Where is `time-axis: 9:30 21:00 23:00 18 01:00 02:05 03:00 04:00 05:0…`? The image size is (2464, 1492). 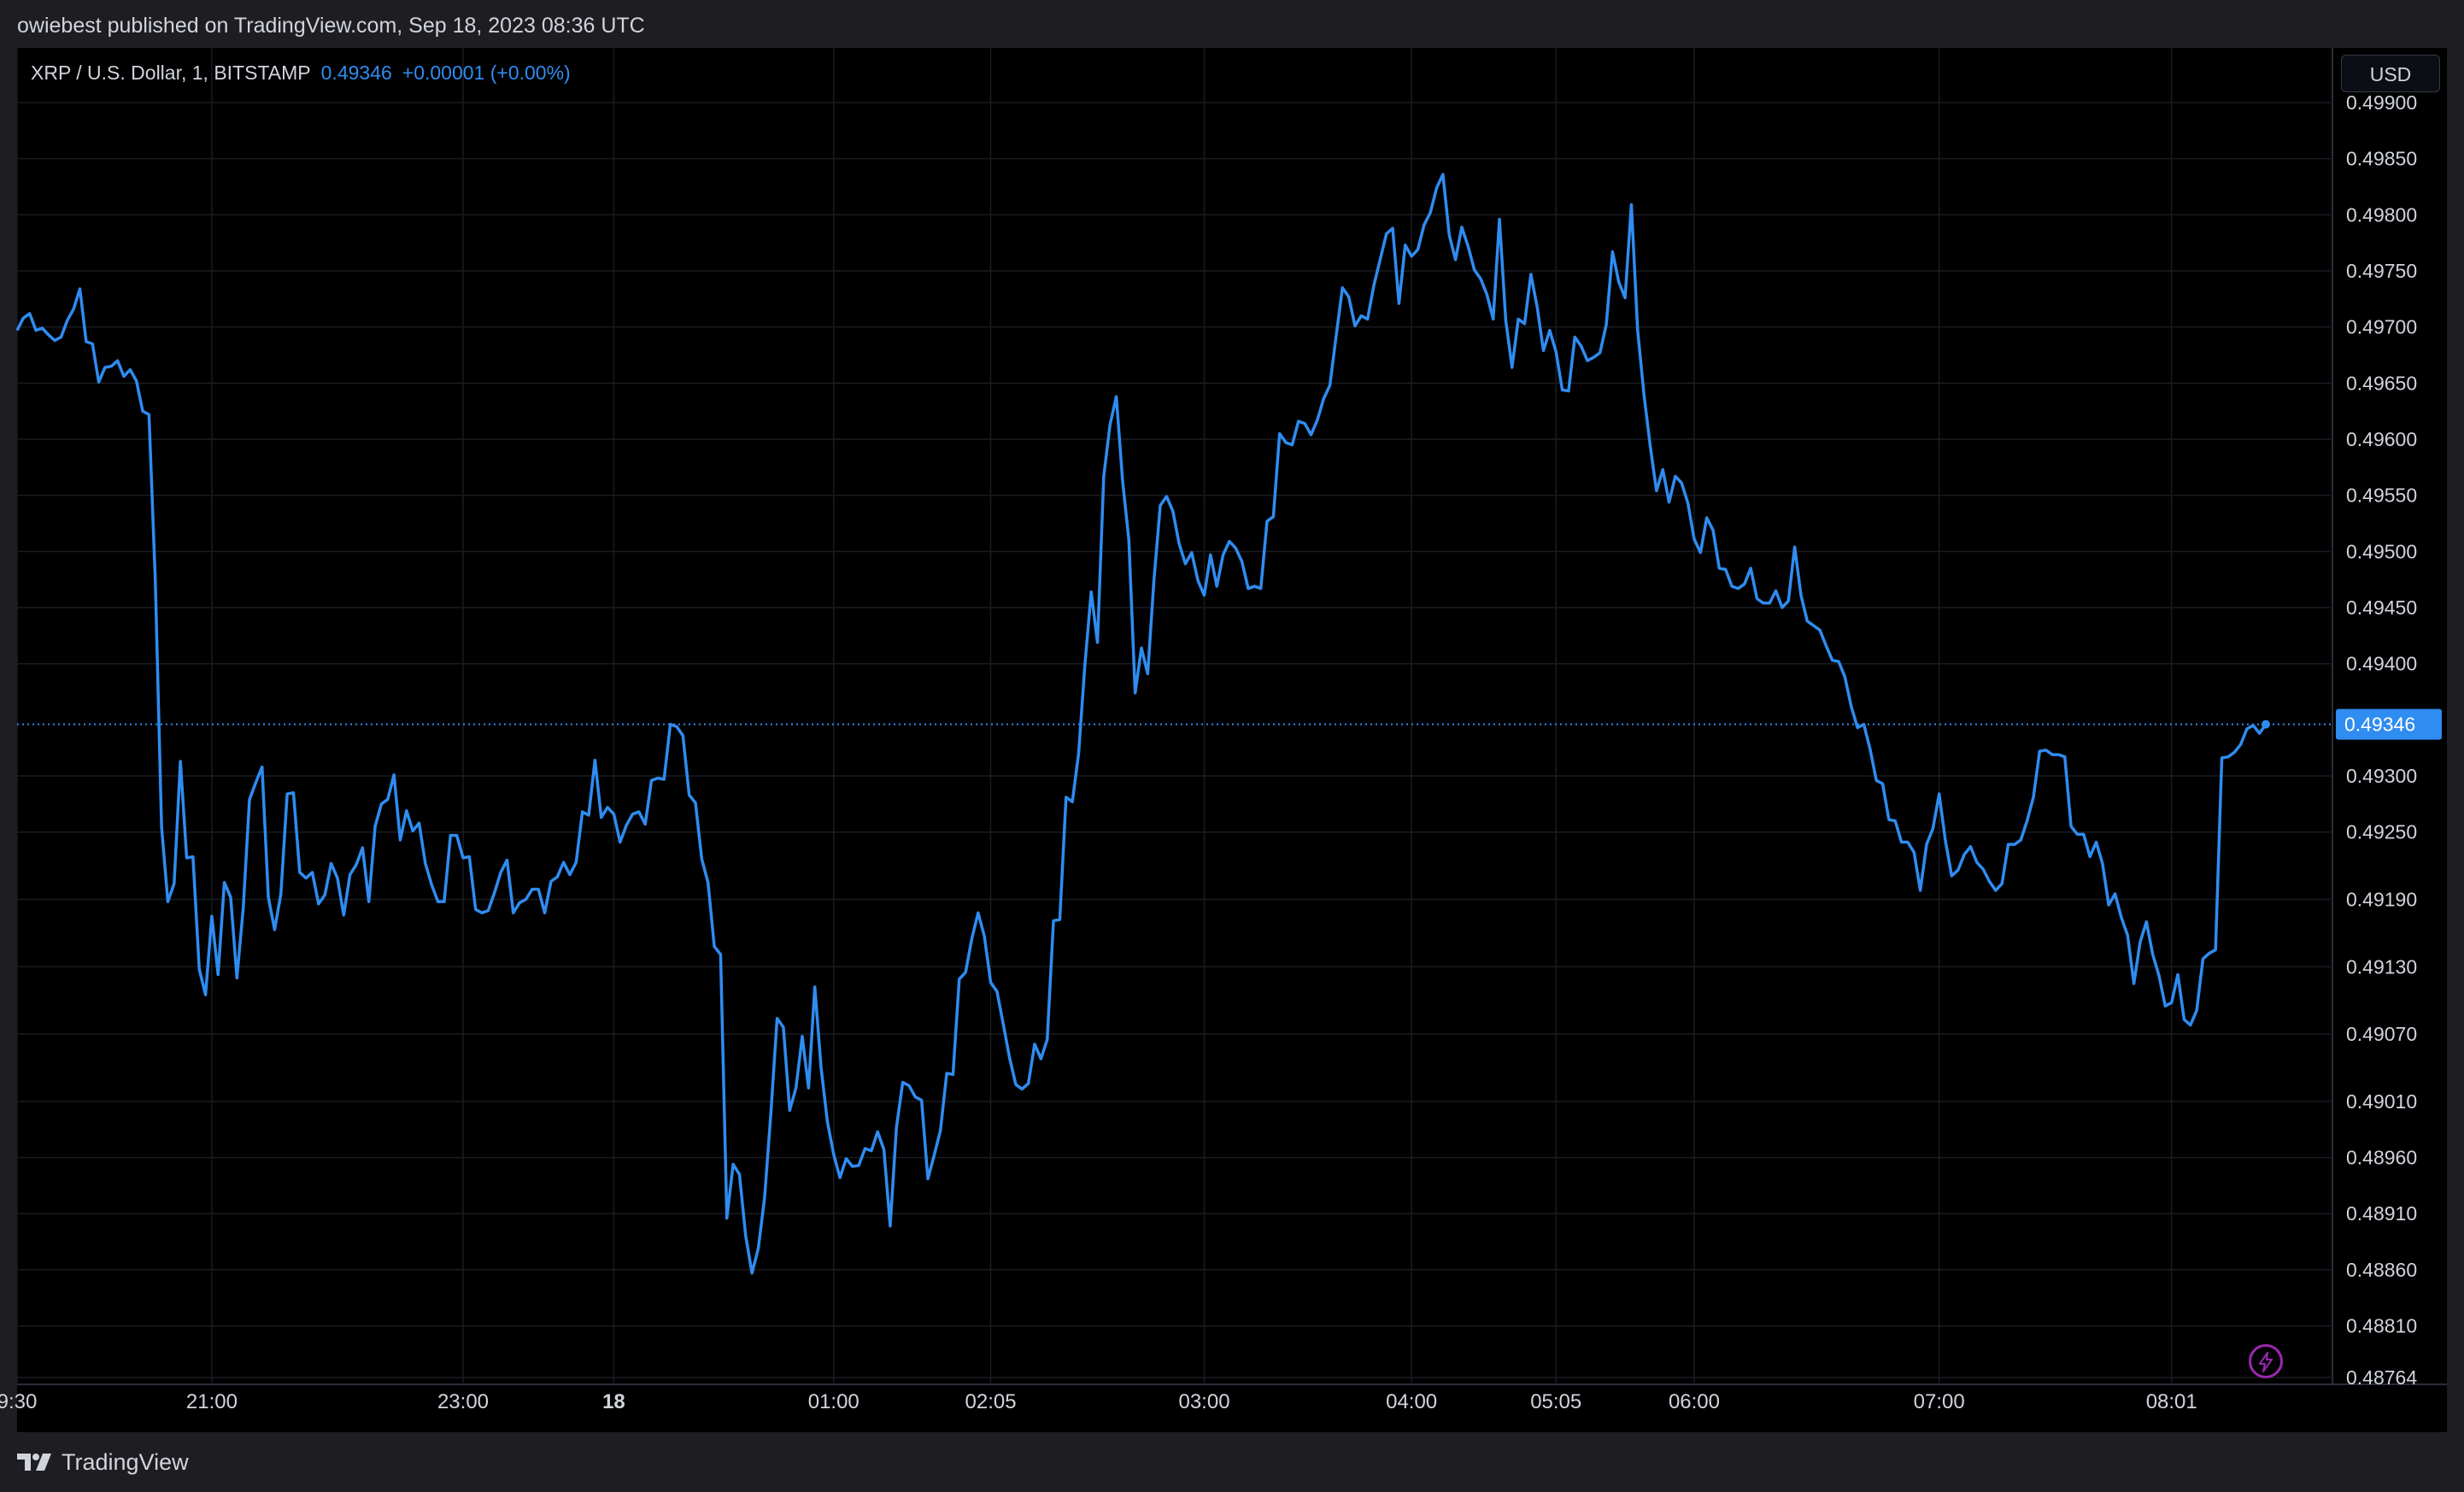
time-axis: 9:30 21:00 23:00 18 01:00 02:05 03:00 04:00 05:0… is located at coordinates (1098, 1401).